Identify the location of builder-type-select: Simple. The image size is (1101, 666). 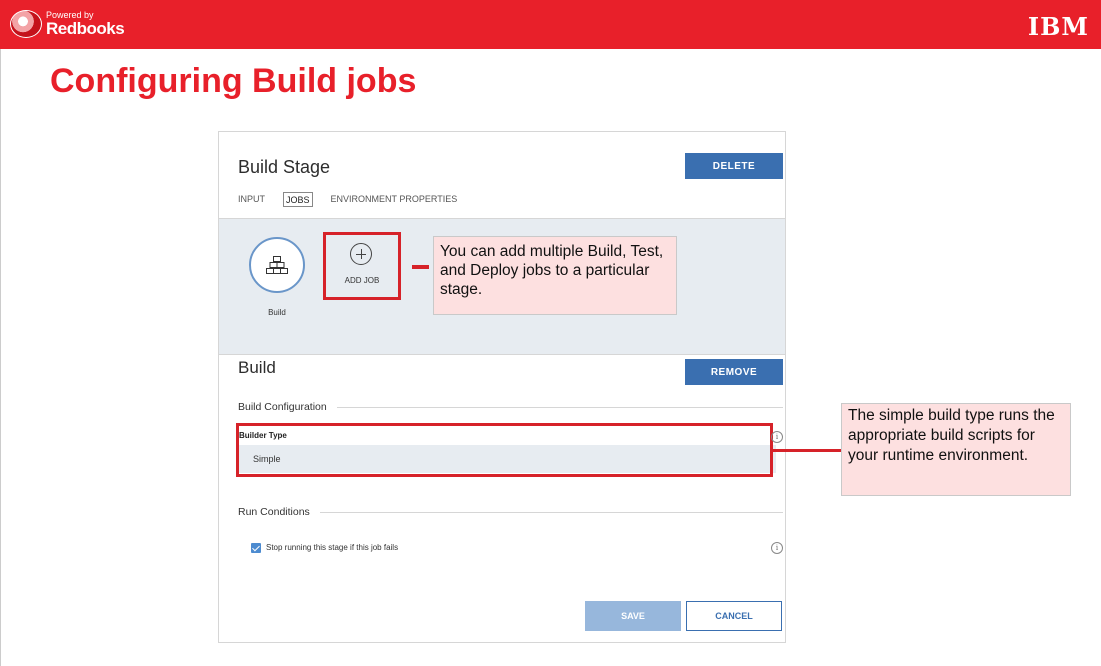
(507, 459).